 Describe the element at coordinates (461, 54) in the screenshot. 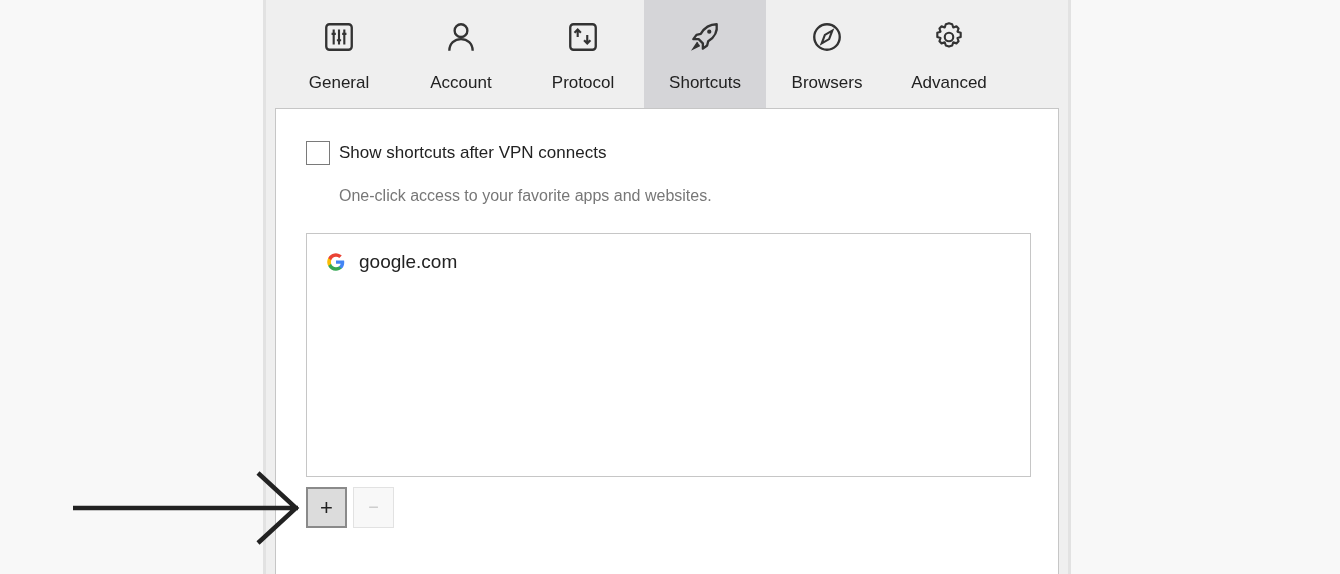

I see `tab: Account` at that location.